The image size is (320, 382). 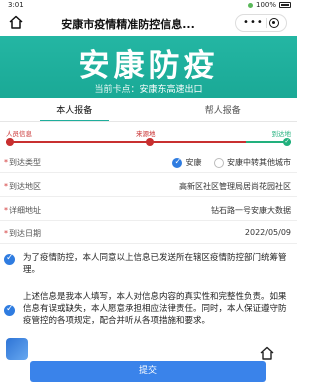 I want to click on banner-title: 安康防疫, so click(x=148, y=66).